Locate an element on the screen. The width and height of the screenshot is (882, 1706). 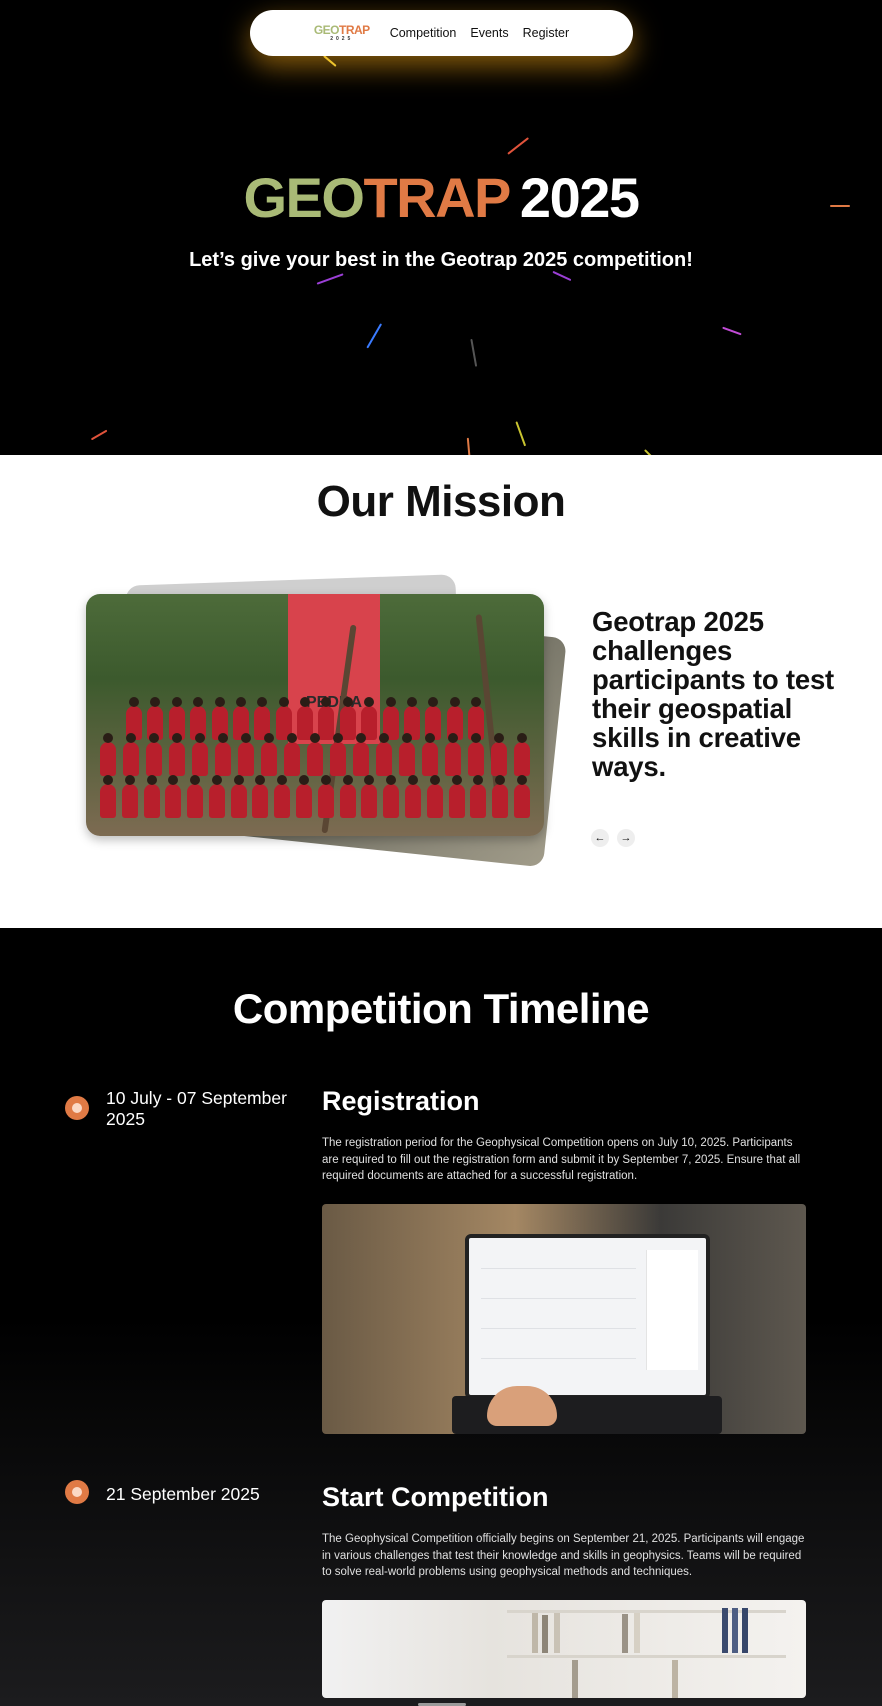
geotrap-logo: GEOTRAP 2025 is located at coordinates (342, 33).